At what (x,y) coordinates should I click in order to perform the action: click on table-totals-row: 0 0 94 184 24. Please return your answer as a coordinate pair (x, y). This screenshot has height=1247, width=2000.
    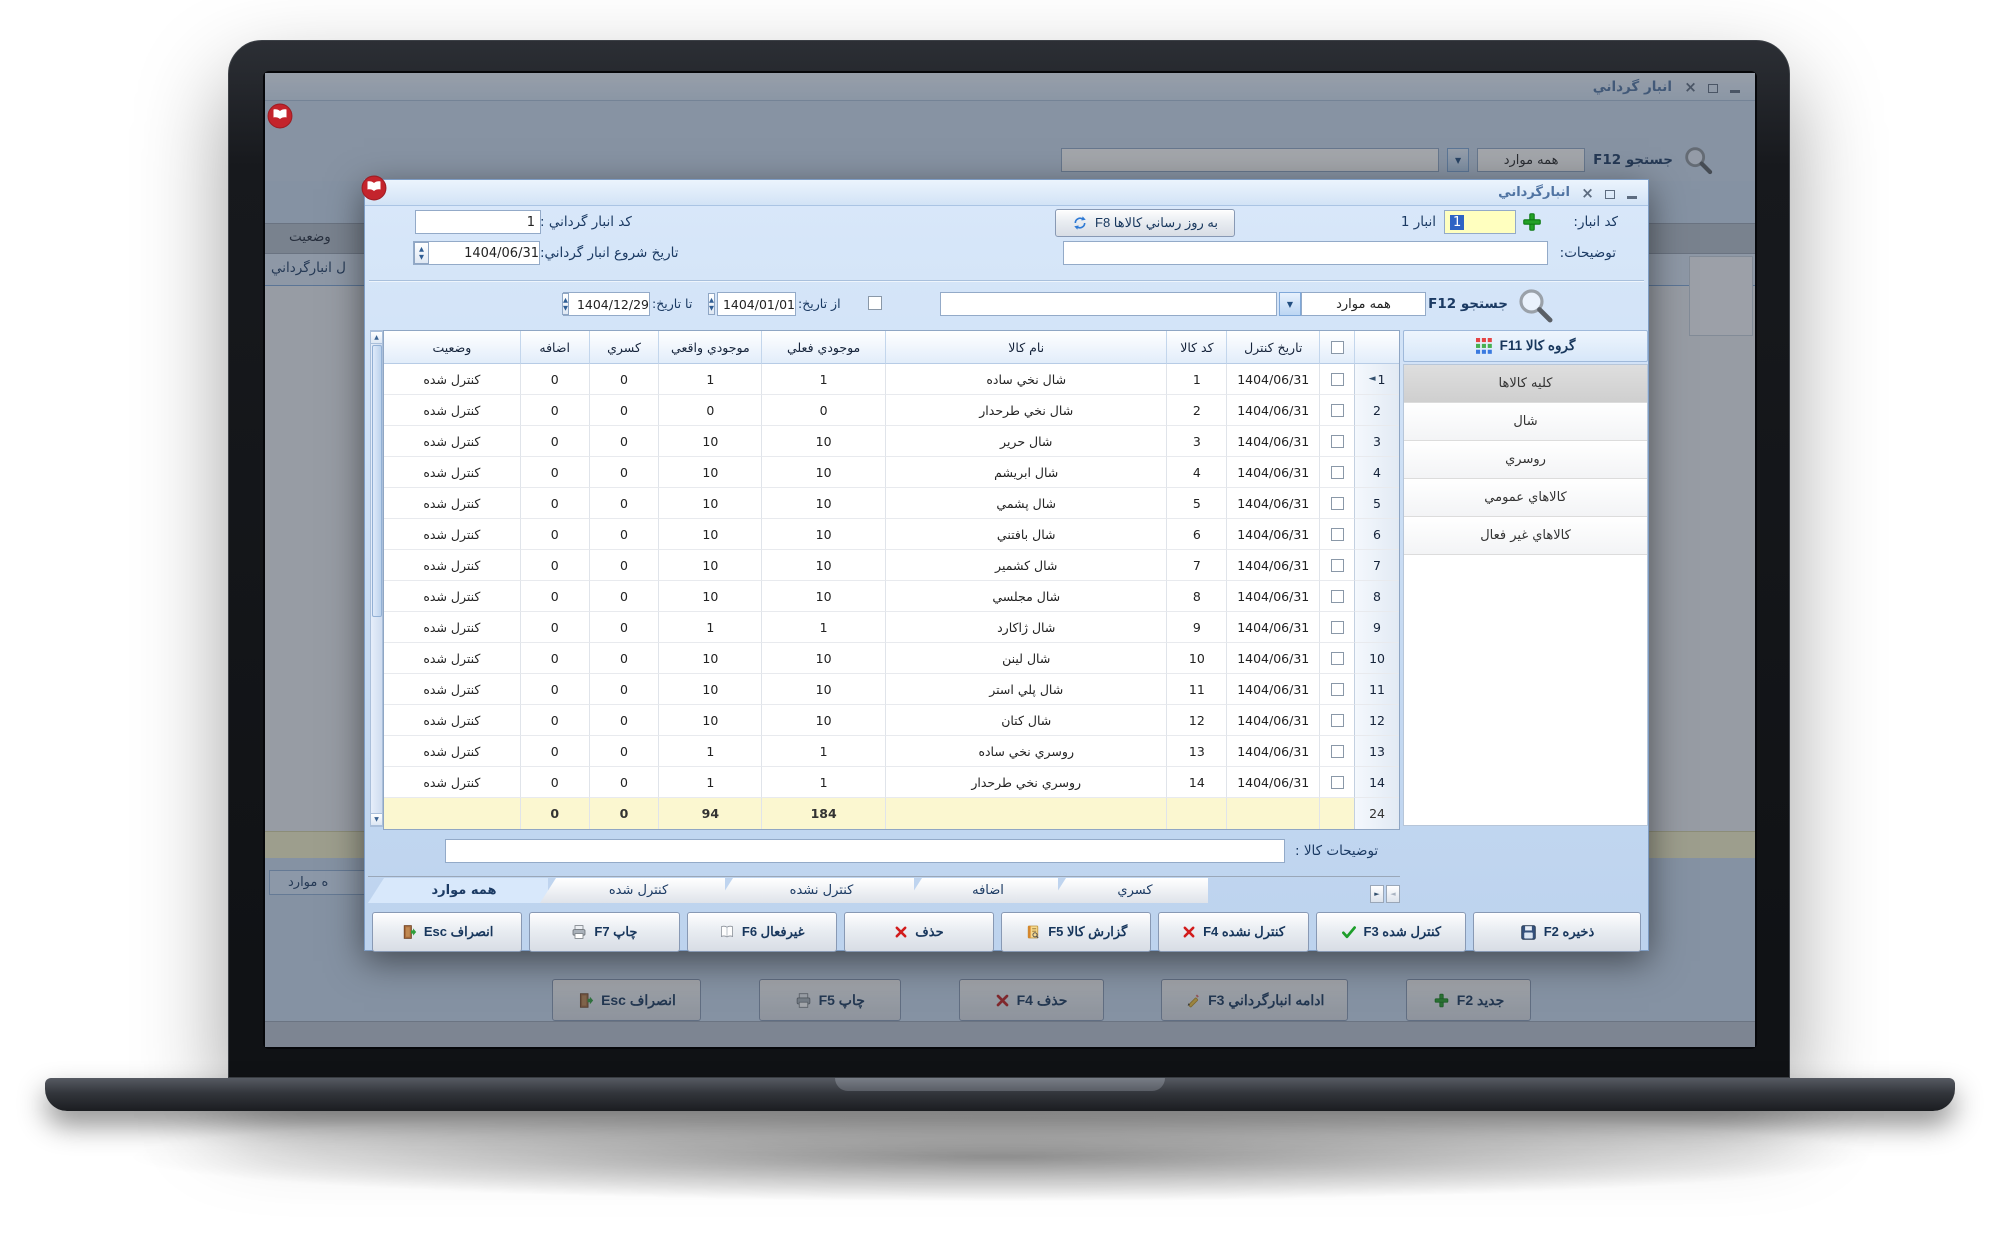
    Looking at the image, I should click on (891, 813).